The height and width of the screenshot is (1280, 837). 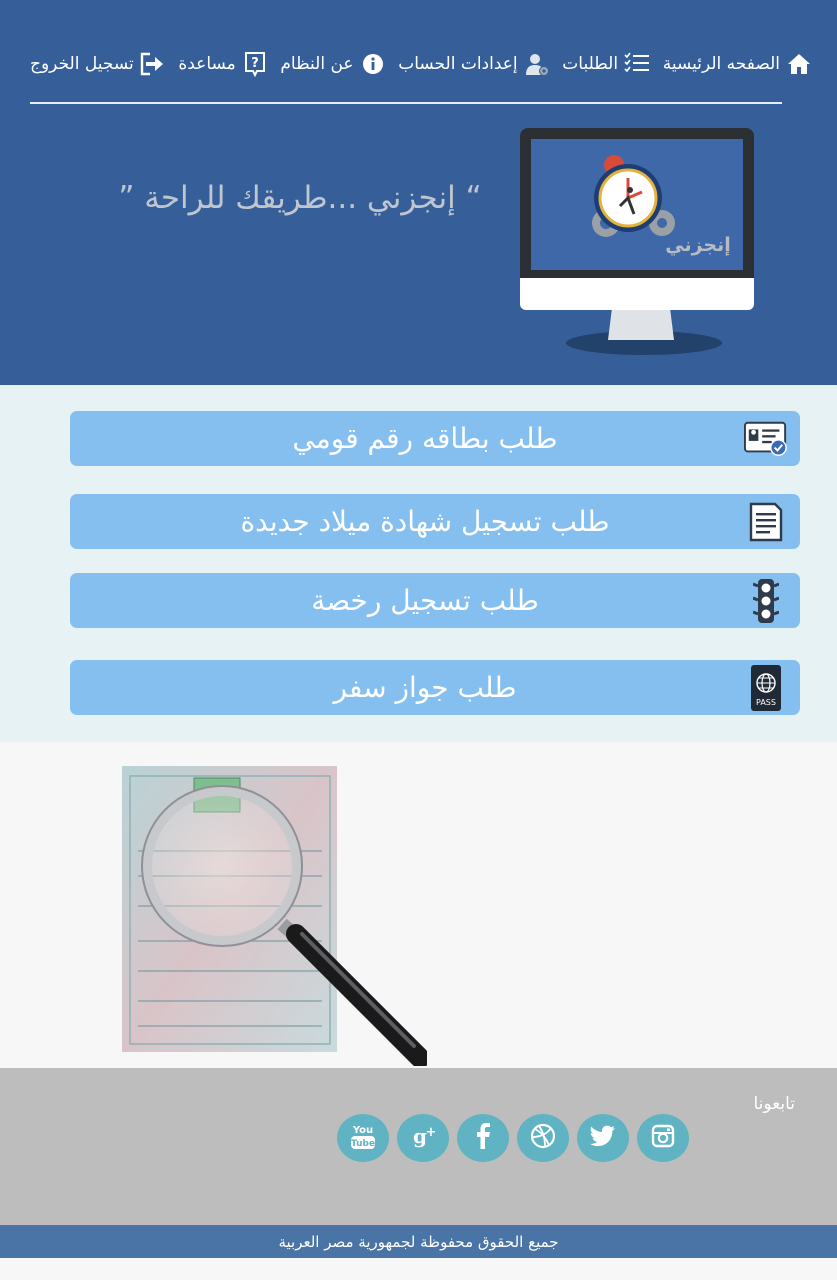 What do you see at coordinates (698, 245) in the screenshot?
I see `logo-text: إنجزني` at bounding box center [698, 245].